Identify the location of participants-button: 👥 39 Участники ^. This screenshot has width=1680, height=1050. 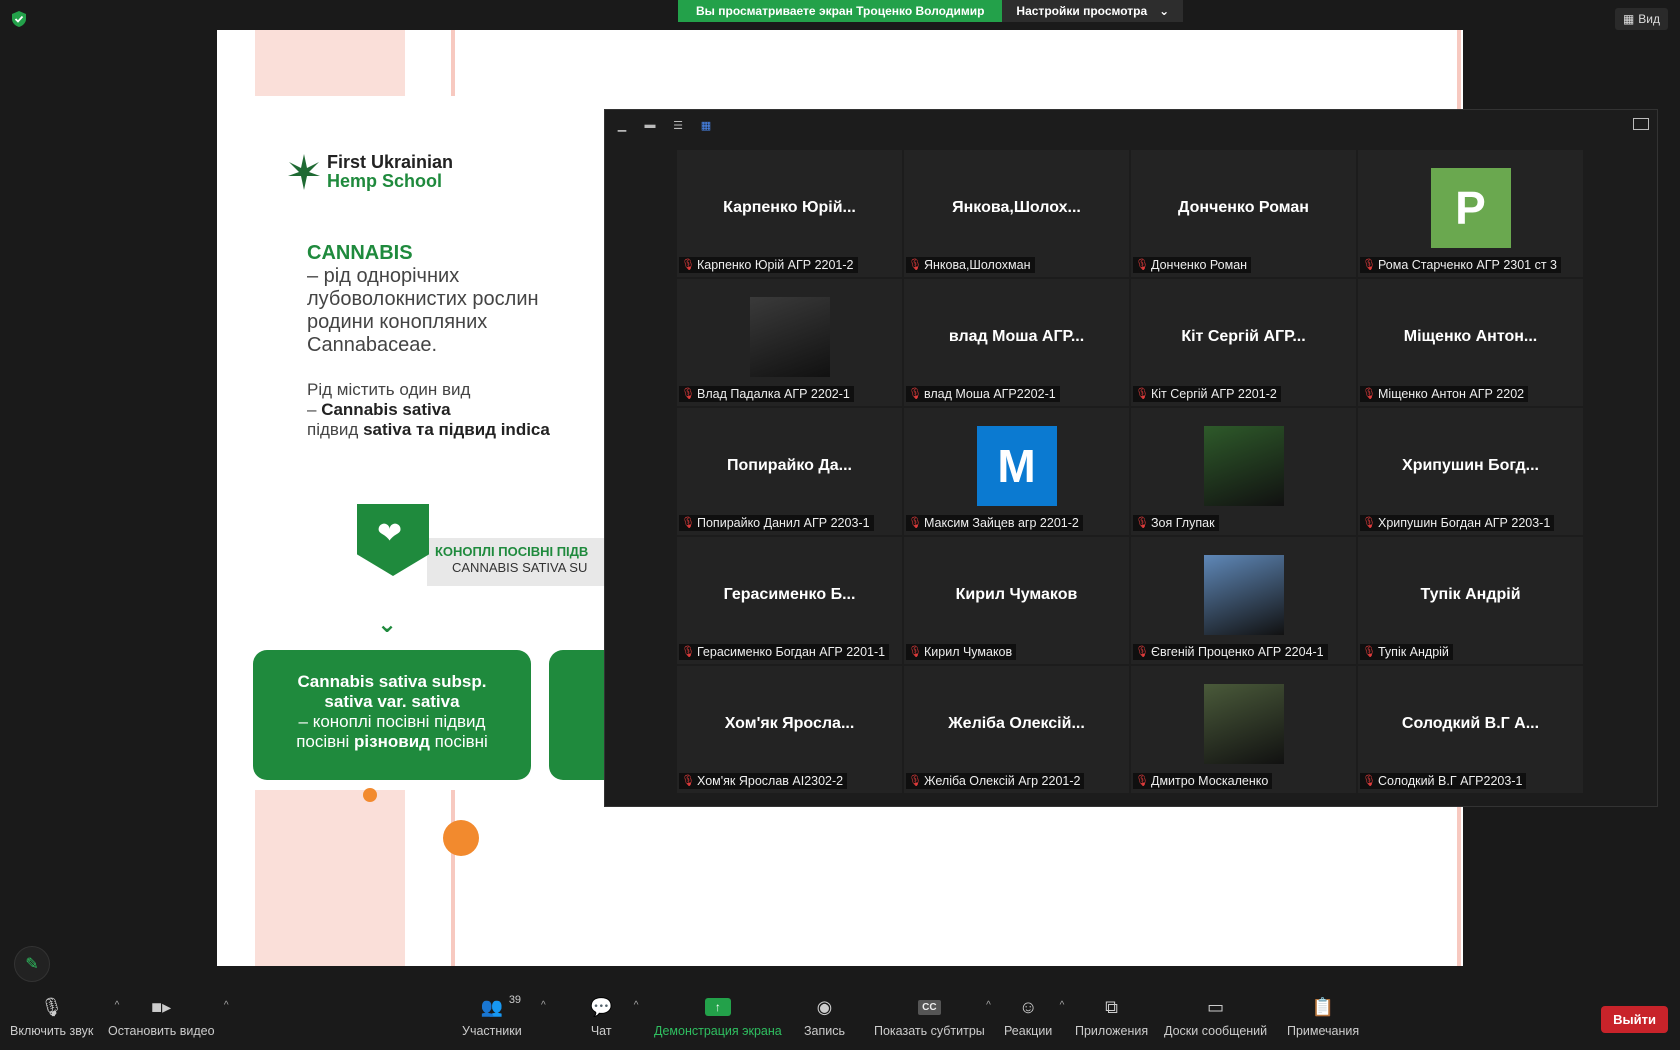
(504, 1016).